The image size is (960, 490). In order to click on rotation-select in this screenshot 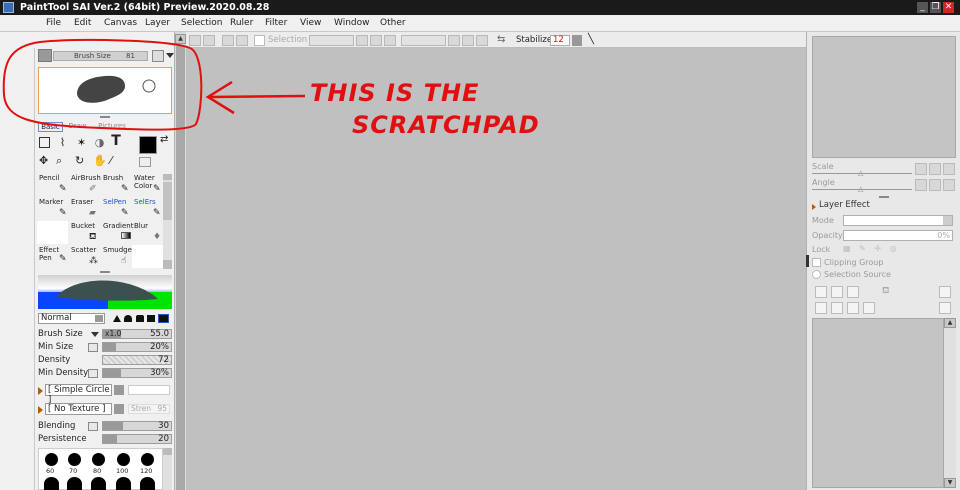, I will do `click(423, 40)`.